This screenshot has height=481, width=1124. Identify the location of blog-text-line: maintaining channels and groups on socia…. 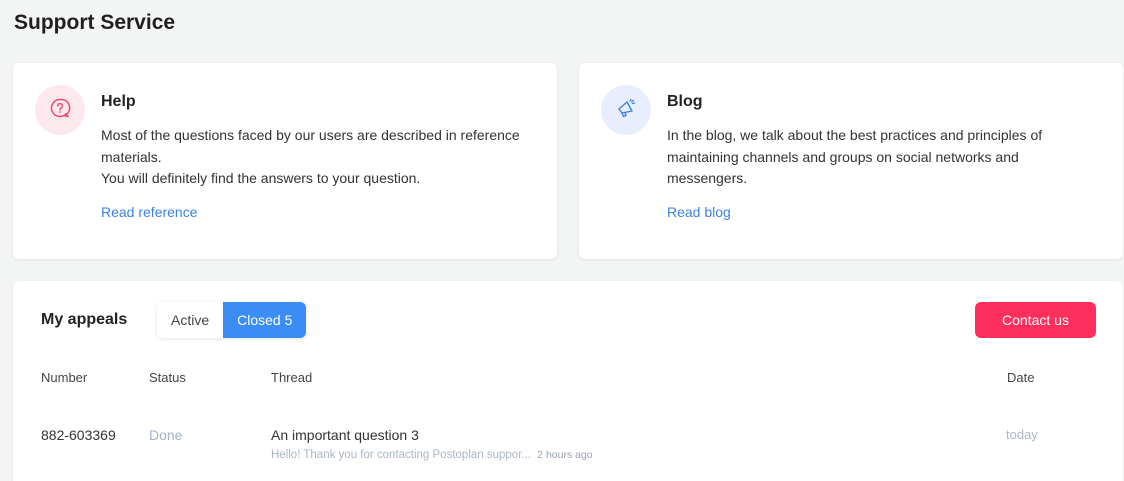
(843, 156).